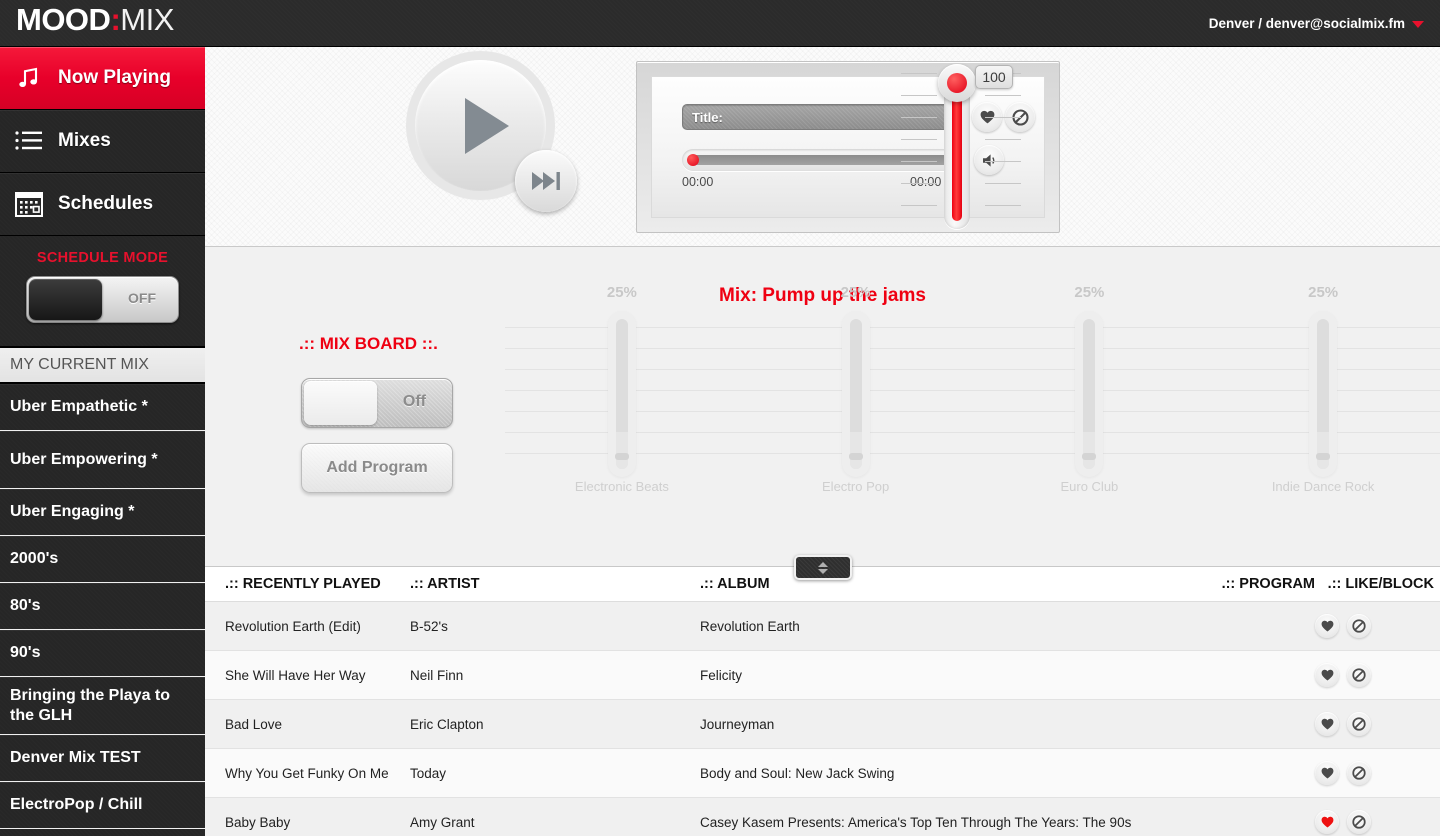 The height and width of the screenshot is (836, 1440). What do you see at coordinates (102, 559) in the screenshot?
I see `mix-list-item: 2000's` at bounding box center [102, 559].